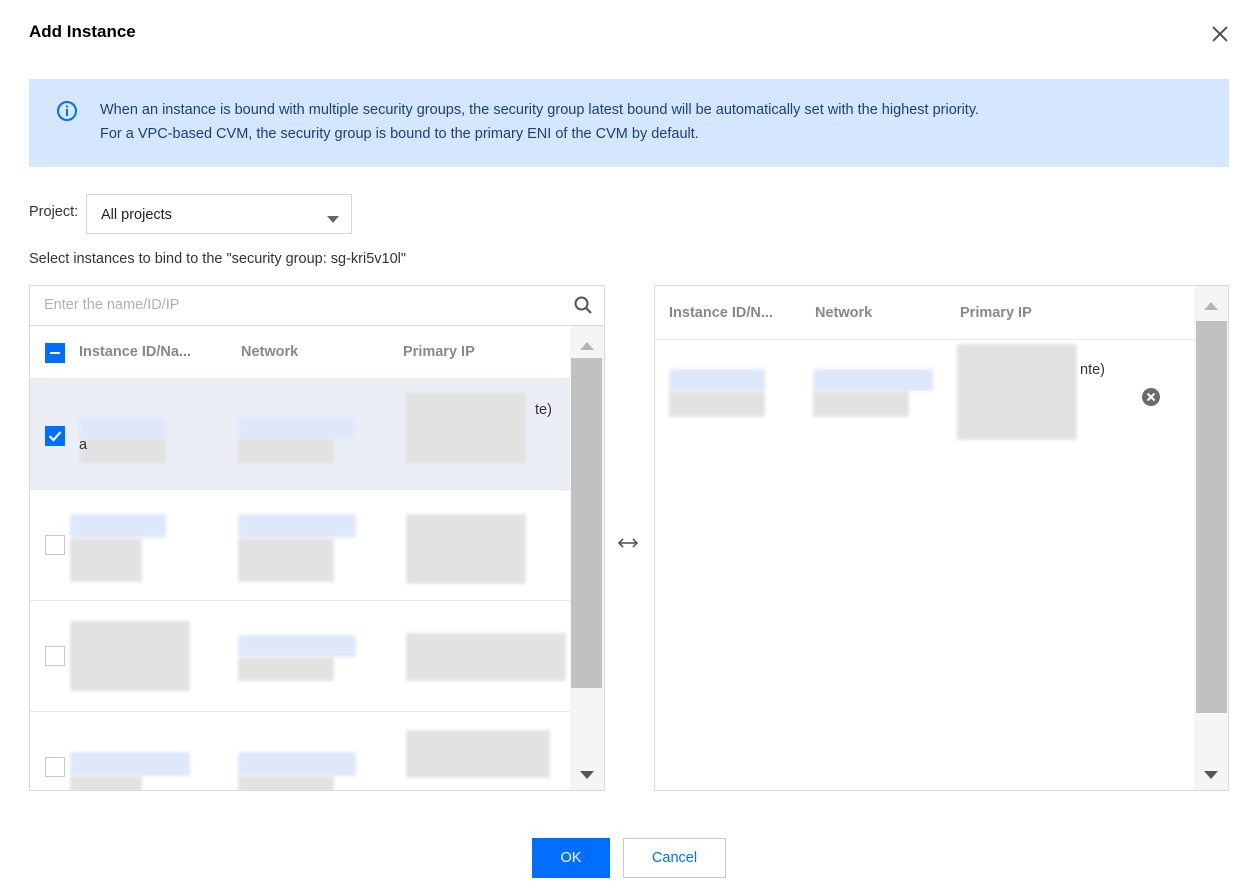 The width and height of the screenshot is (1240, 890). Describe the element at coordinates (309, 305) in the screenshot. I see `search-input` at that location.